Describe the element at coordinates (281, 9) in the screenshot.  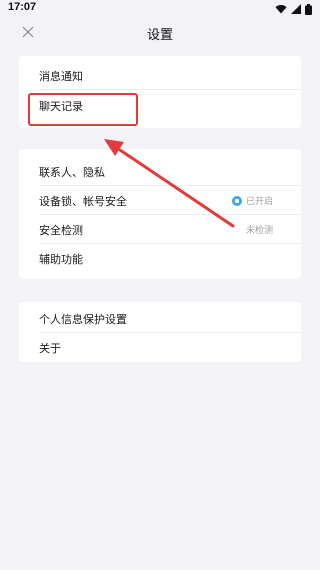
I see `wifi-icon` at that location.